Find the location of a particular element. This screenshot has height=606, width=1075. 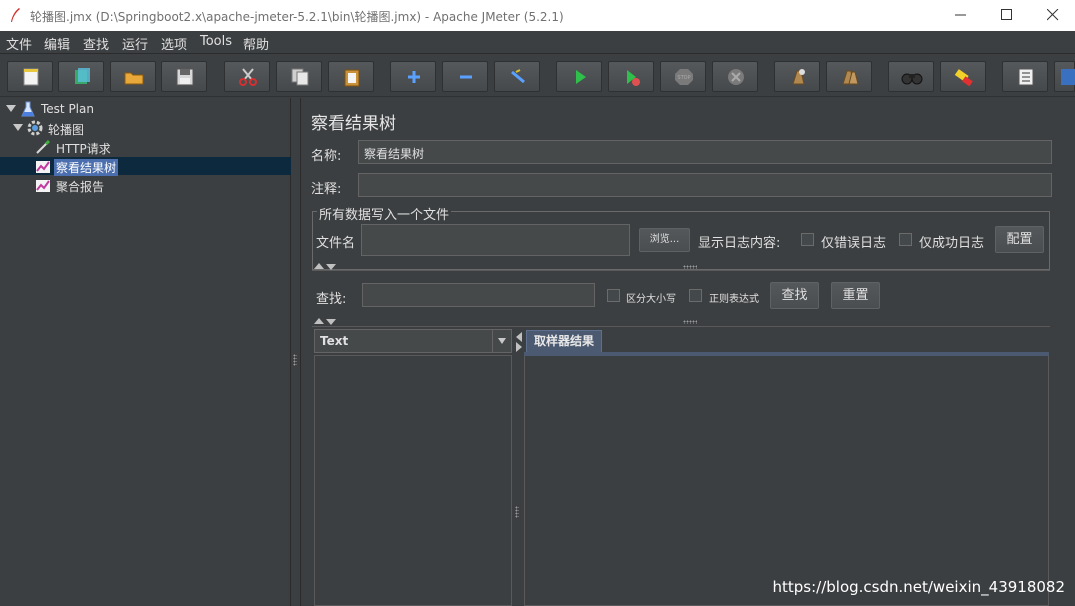

clear-all-button is located at coordinates (849, 76).